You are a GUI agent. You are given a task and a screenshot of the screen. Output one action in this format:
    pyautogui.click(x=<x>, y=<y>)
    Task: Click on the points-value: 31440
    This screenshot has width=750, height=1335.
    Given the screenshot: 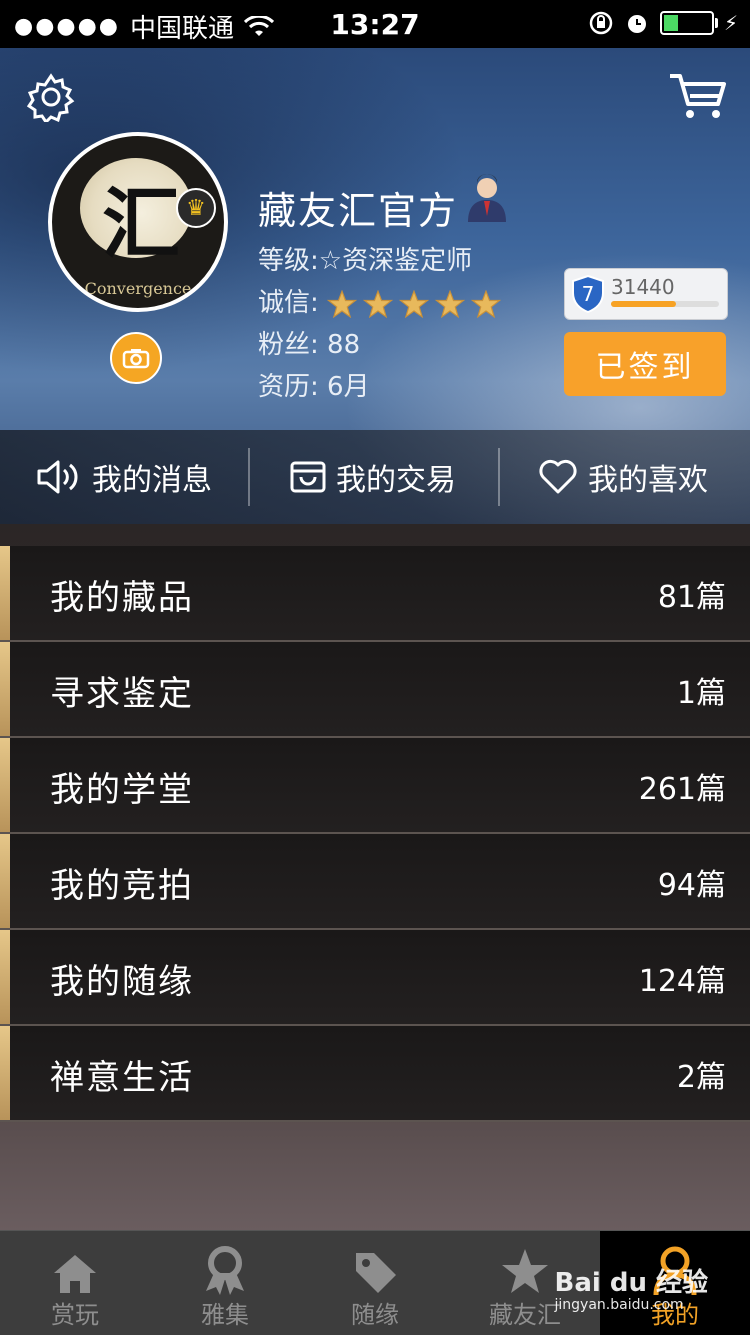 What is the action you would take?
    pyautogui.click(x=643, y=287)
    